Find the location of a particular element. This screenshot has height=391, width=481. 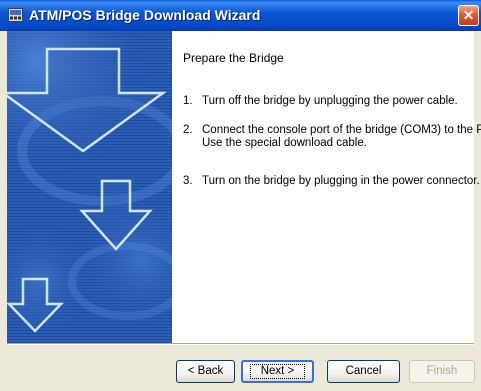

wizard-app-icon is located at coordinates (15, 15).